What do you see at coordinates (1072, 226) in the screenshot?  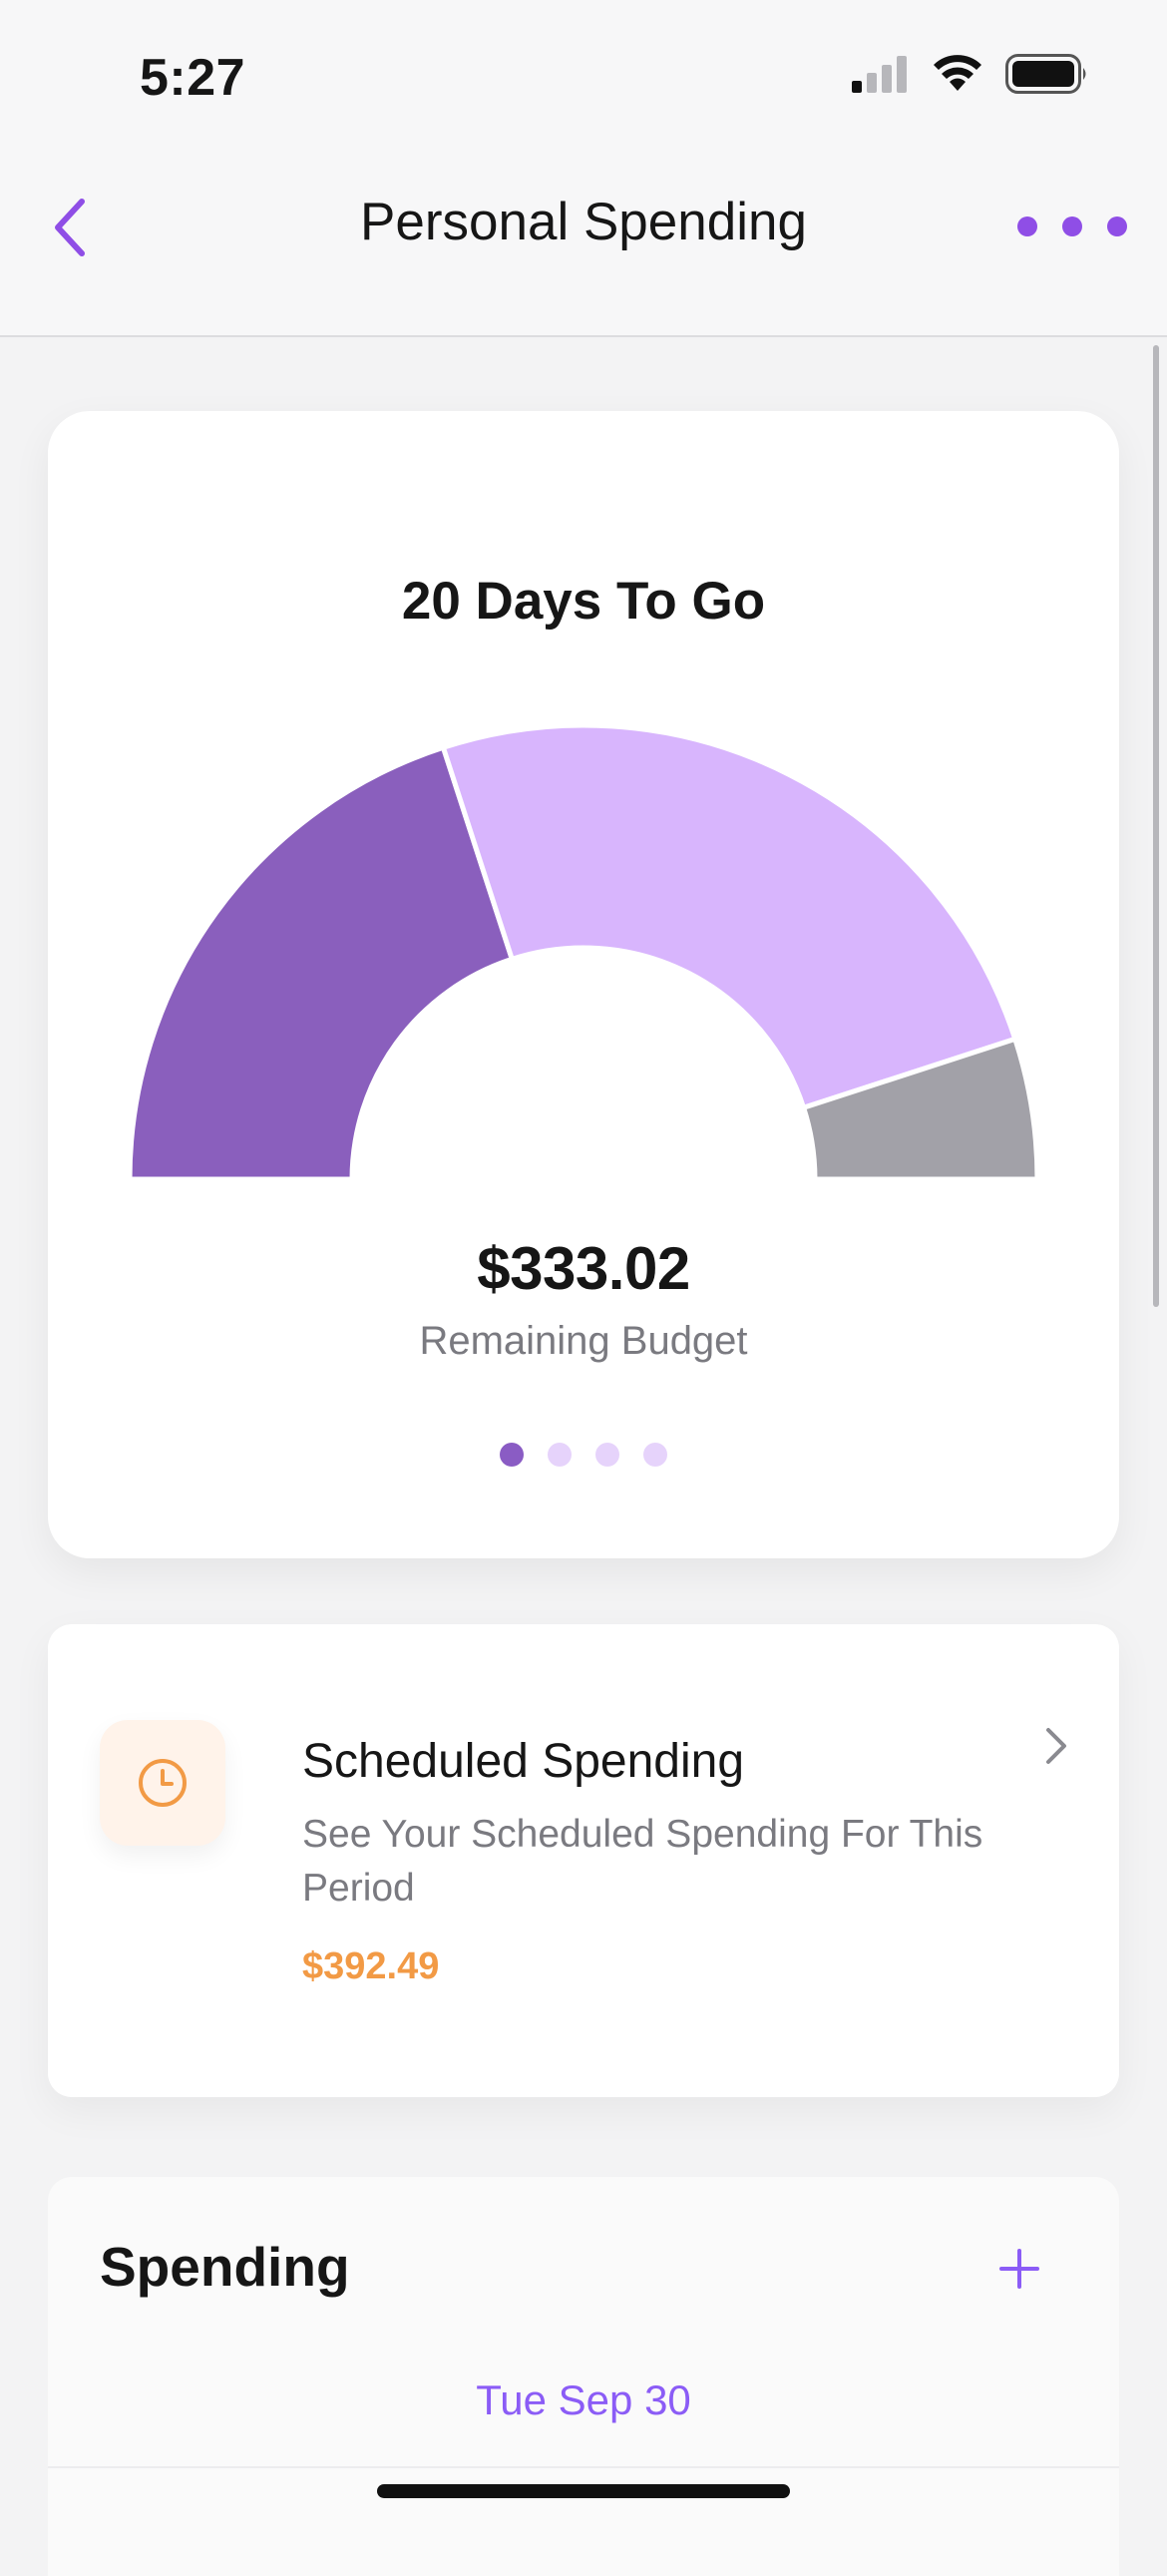 I see `more-options-button` at bounding box center [1072, 226].